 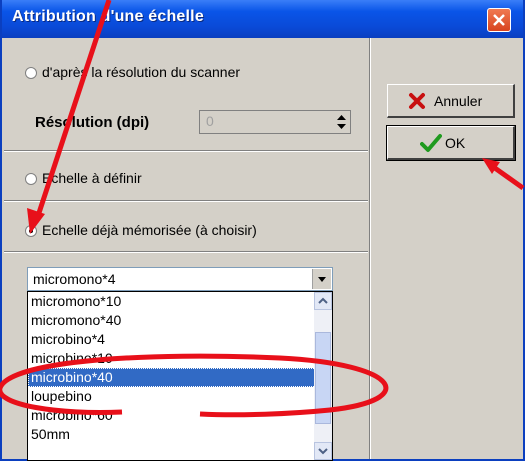 What do you see at coordinates (69, 117) in the screenshot?
I see `annotation-arrow-top` at bounding box center [69, 117].